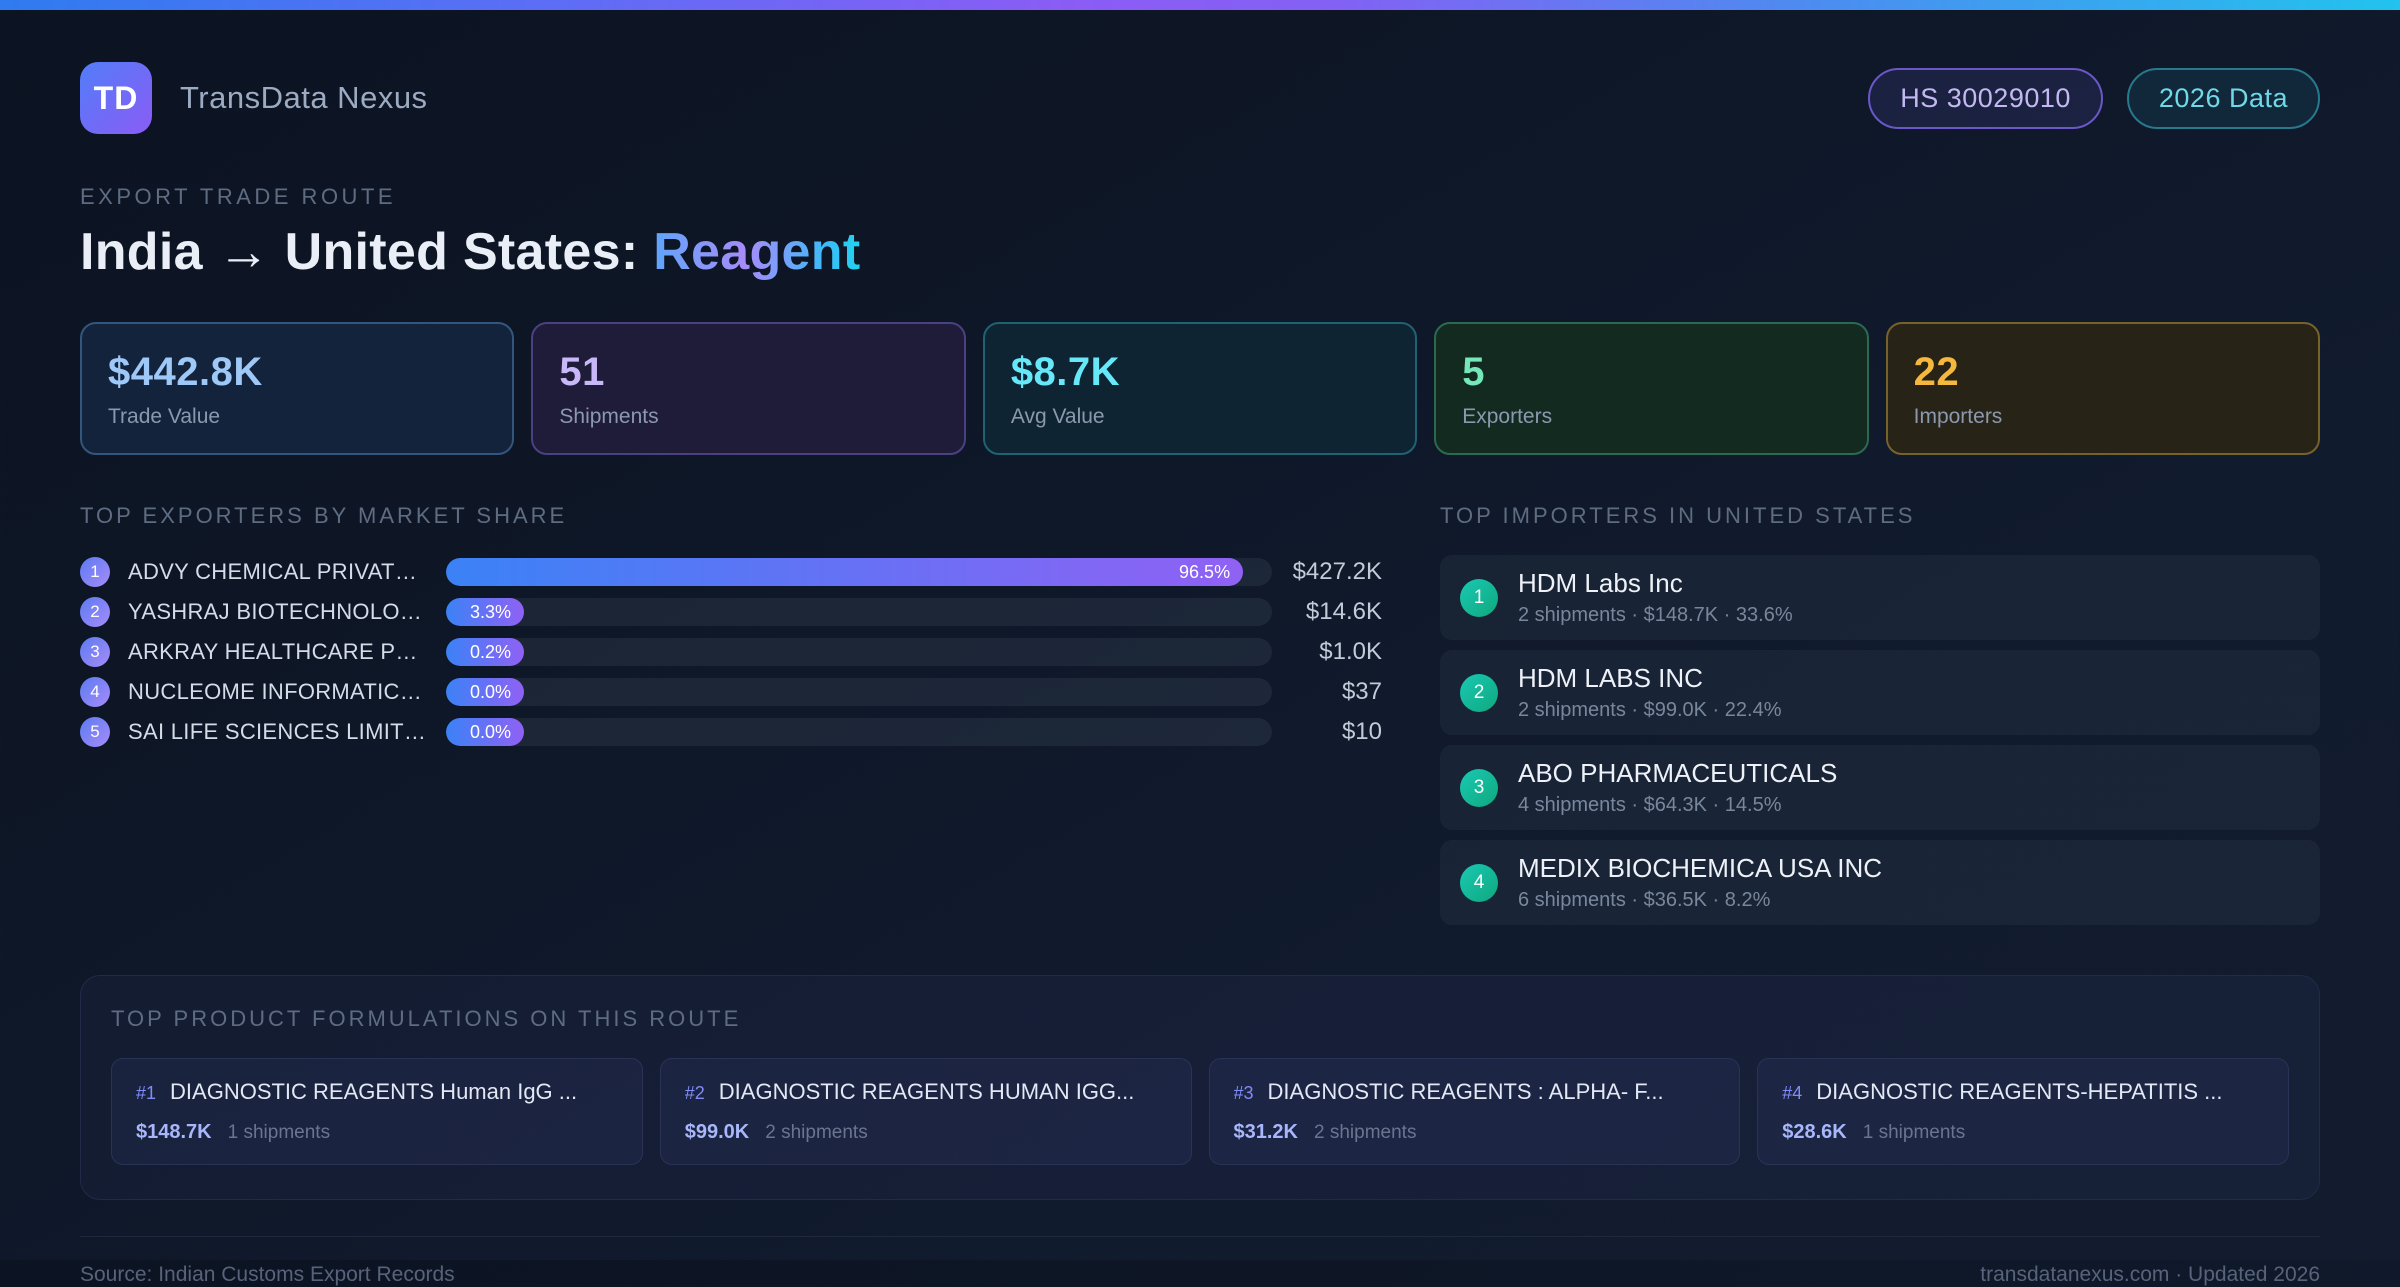 The image size is (2400, 1287). Describe the element at coordinates (1205, 571) in the screenshot. I see `market-share-percent: 96.5%` at that location.